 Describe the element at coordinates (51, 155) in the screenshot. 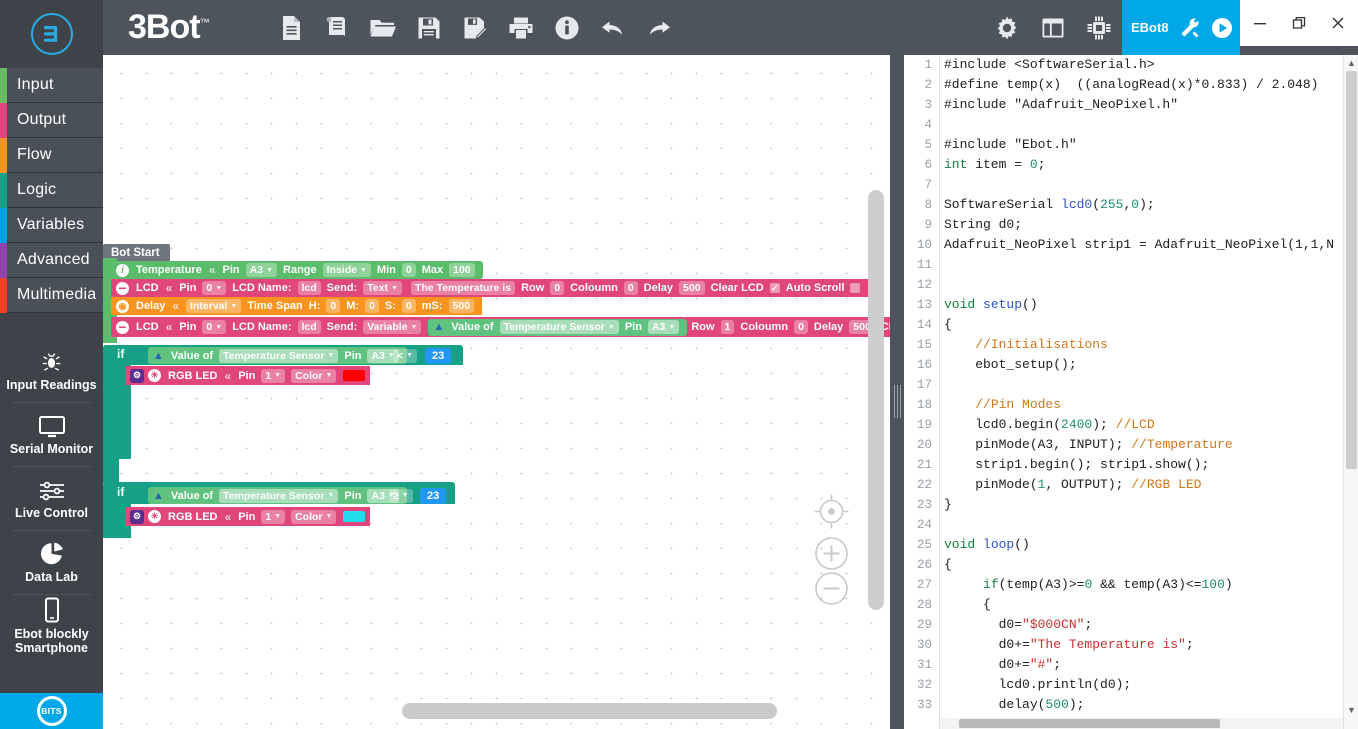

I see `sidebar-item-flow: Flow` at that location.